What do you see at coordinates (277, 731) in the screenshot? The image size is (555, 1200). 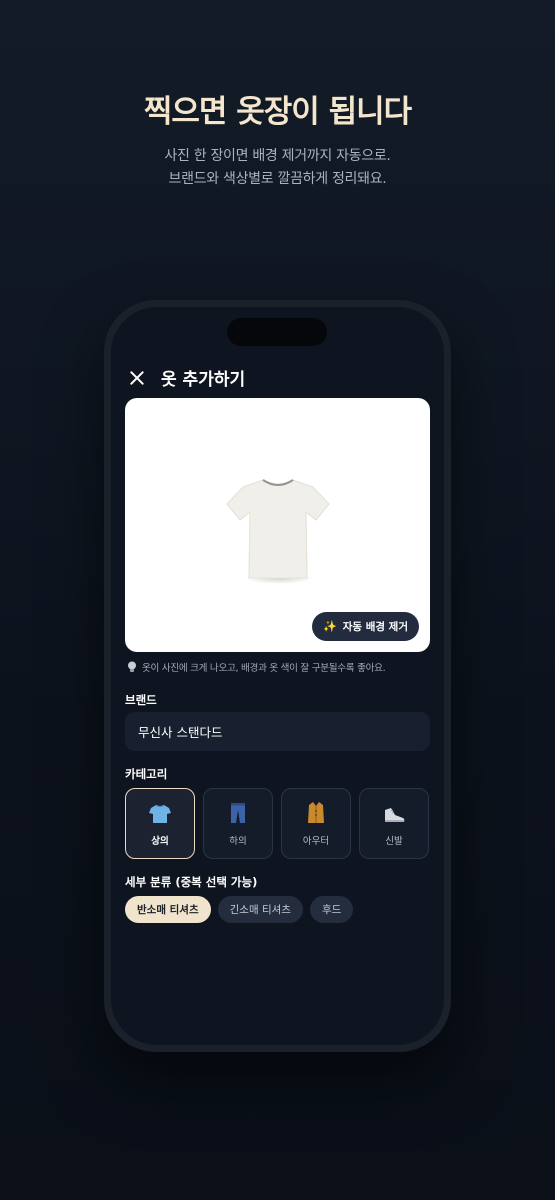 I see `brand-input: 무신사 스탠다드` at bounding box center [277, 731].